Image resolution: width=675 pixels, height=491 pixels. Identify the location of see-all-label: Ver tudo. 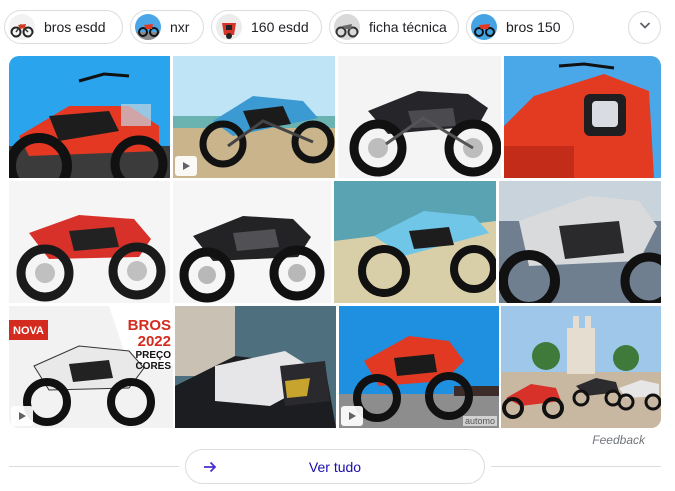
(335, 467).